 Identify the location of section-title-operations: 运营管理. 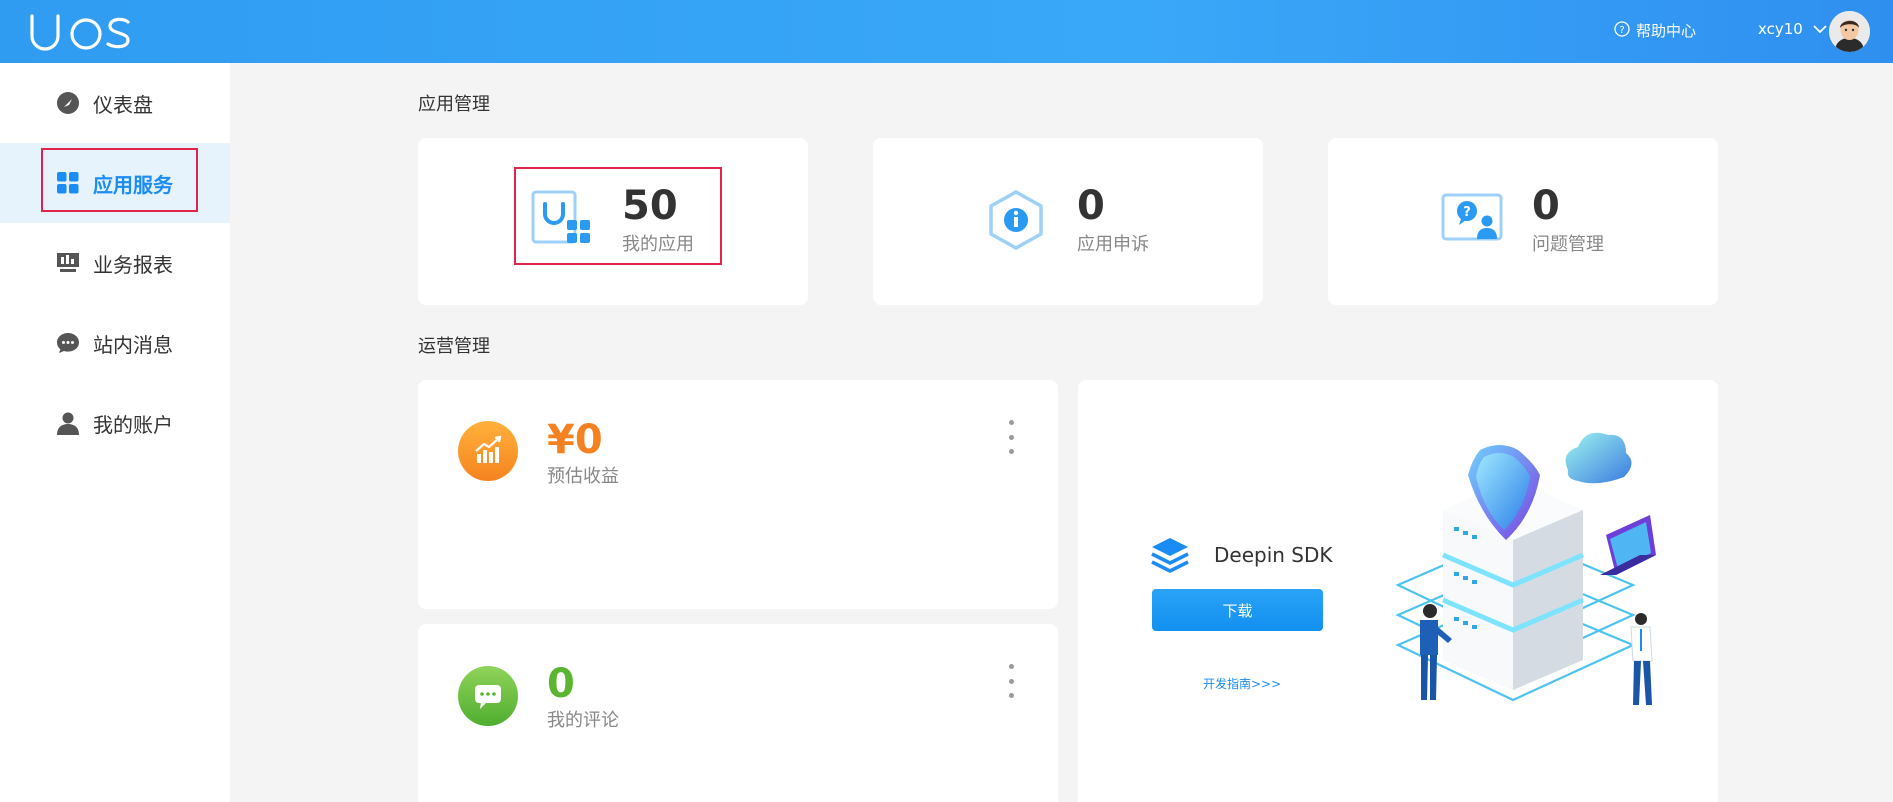
(454, 346).